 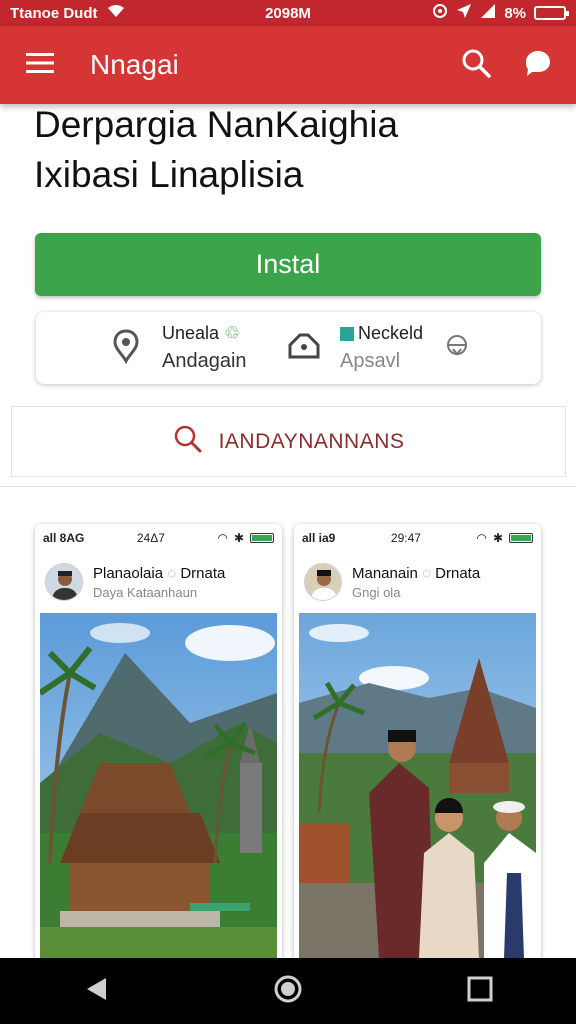 What do you see at coordinates (179, 348) in the screenshot?
I see `info-item-left: Uneala ♲ Andagain` at bounding box center [179, 348].